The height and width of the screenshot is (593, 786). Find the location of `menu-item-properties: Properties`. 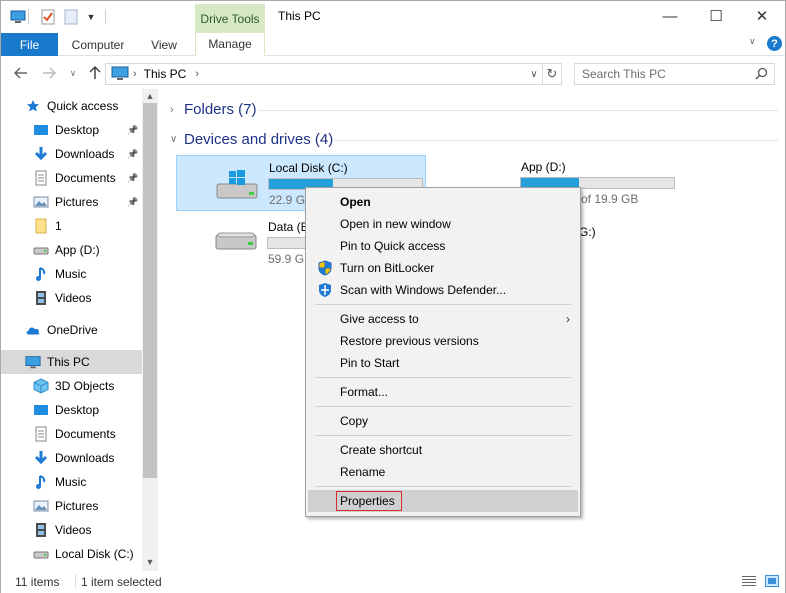

menu-item-properties: Properties is located at coordinates (443, 501).